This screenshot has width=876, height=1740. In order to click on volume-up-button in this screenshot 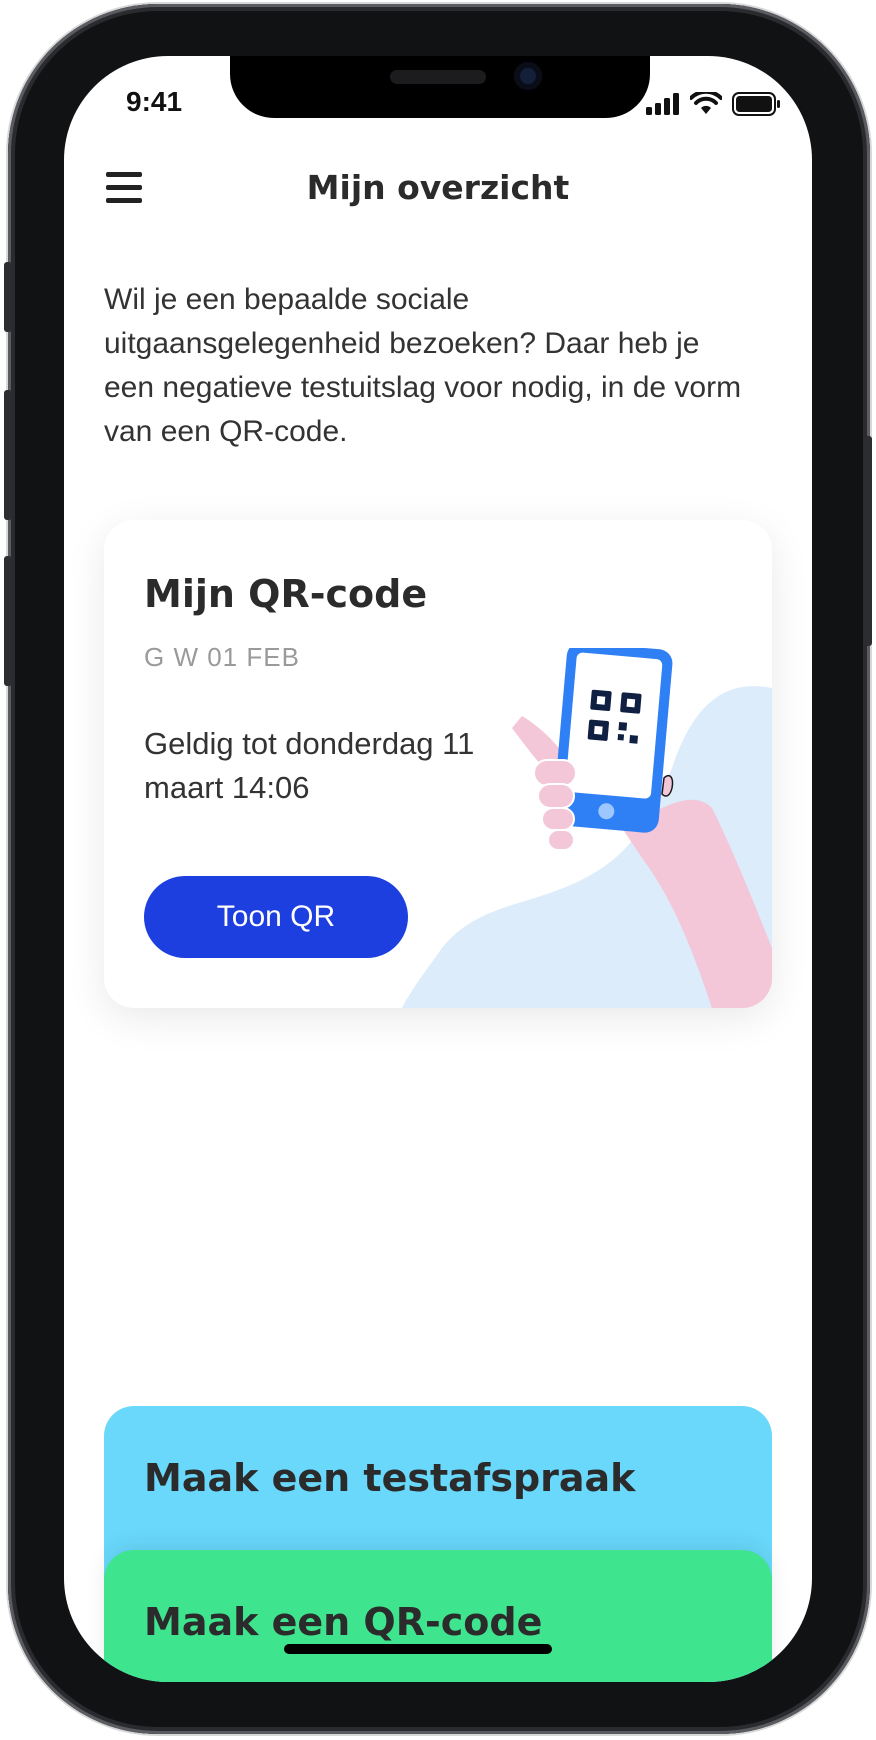, I will do `click(8, 455)`.